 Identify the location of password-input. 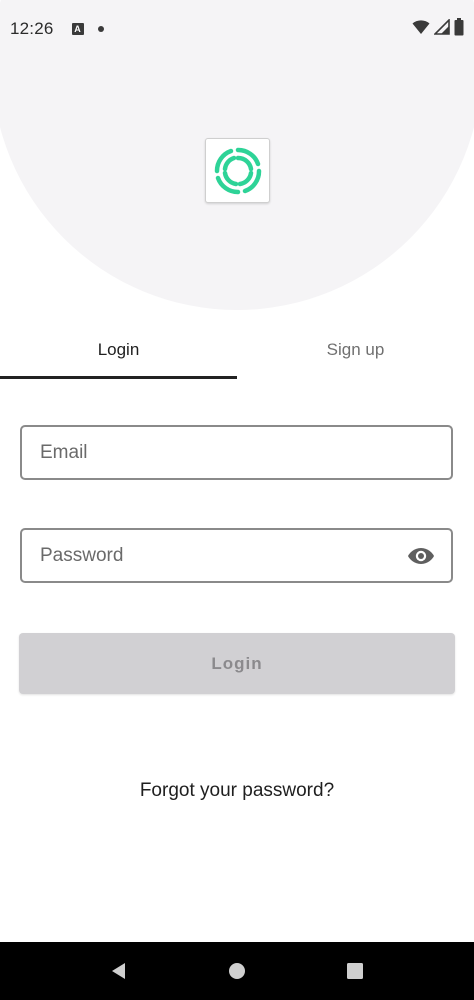
(222, 555).